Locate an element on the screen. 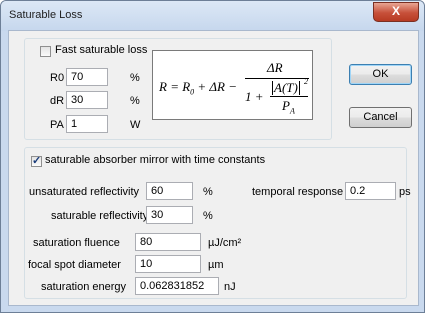 This screenshot has height=313, width=425. close-icon: X is located at coordinates (395, 11).